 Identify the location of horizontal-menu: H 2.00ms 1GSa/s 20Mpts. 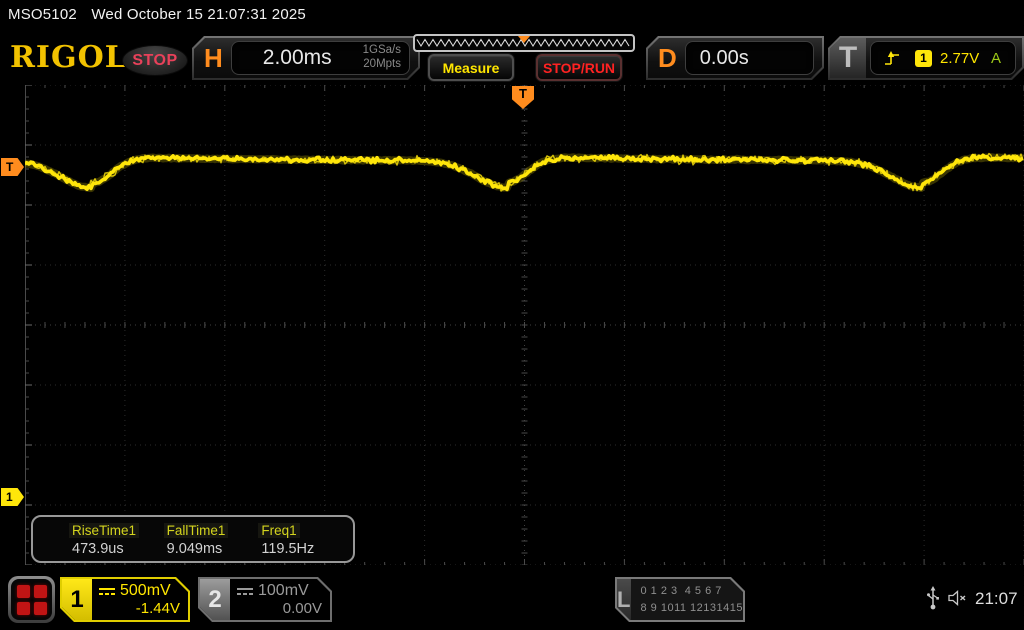
(306, 58).